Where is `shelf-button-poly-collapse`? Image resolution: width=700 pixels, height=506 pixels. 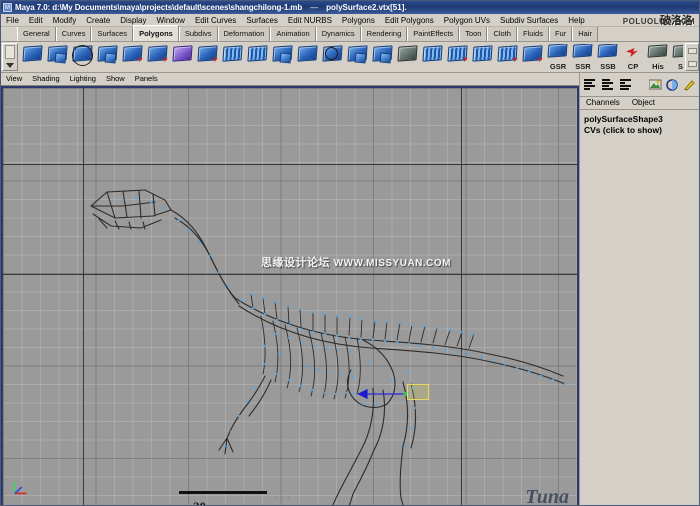
shelf-button-poly-collapse is located at coordinates (358, 57).